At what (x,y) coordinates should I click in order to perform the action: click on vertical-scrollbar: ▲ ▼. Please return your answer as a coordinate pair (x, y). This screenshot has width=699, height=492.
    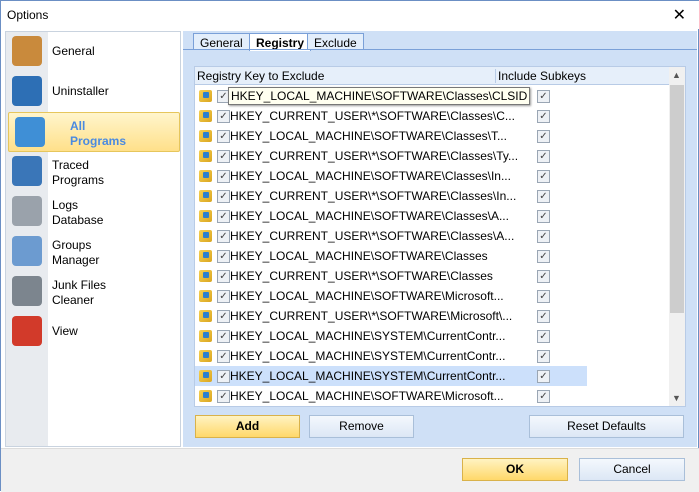
    Looking at the image, I should click on (677, 236).